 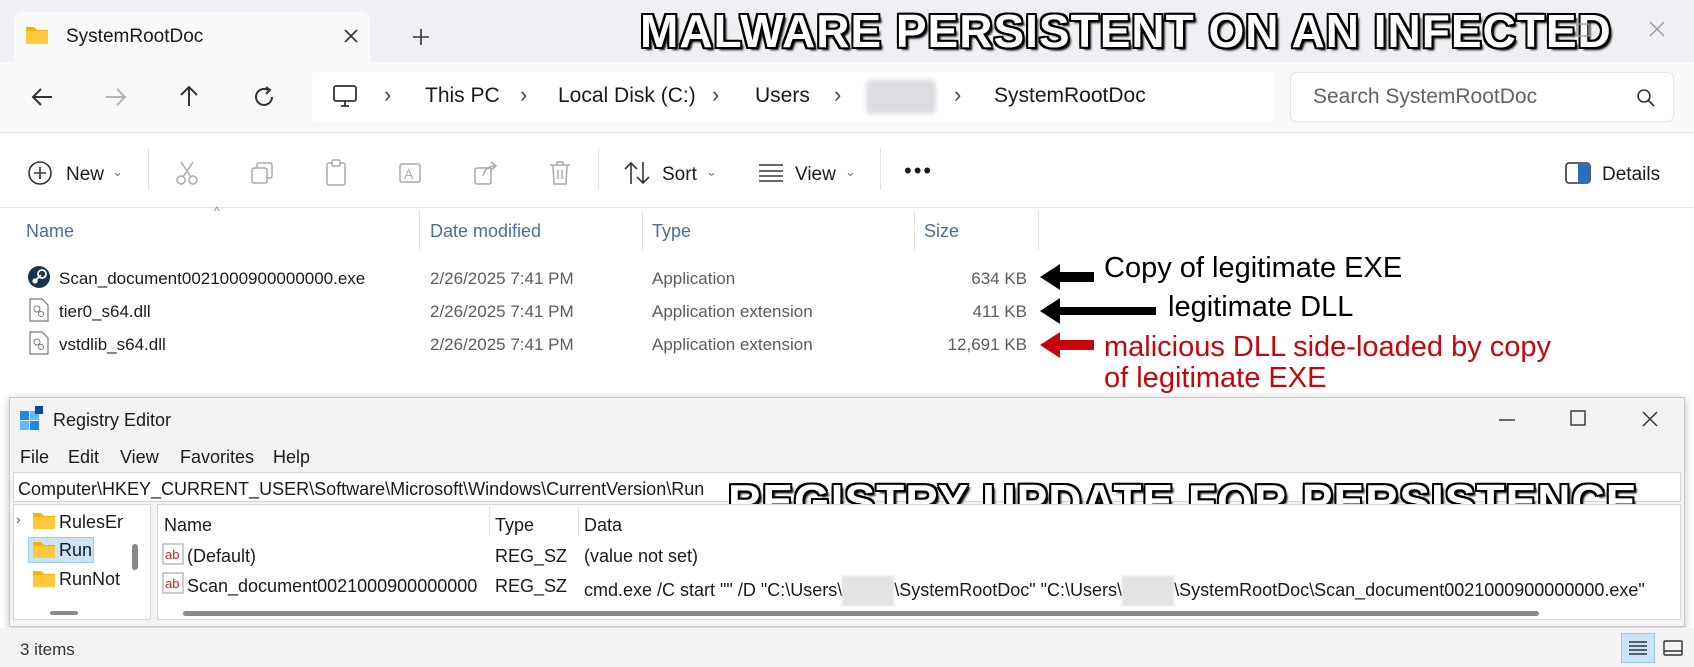 I want to click on annotation-malicious-line-2: of legitimate EXE, so click(x=1215, y=378).